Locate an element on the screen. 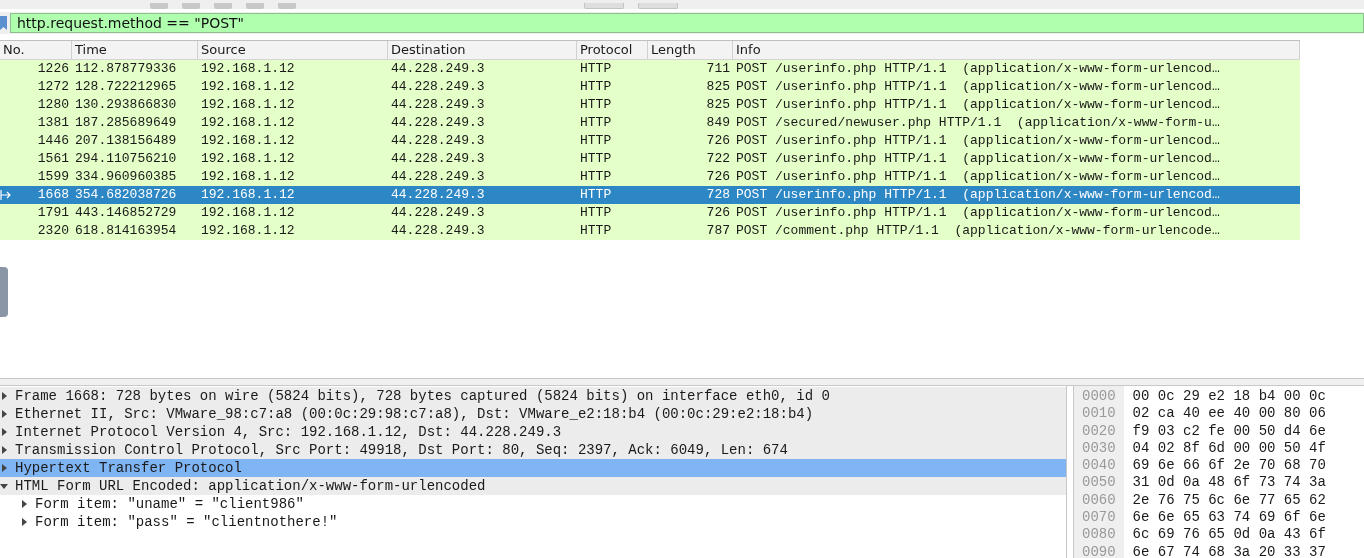 This screenshot has width=1364, height=558. tree-item: Frame 1668: 728 bytes on wire (5824 bits), 728 bytes captured (5824 bits) on interface eth0, id 0 is located at coordinates (533, 396).